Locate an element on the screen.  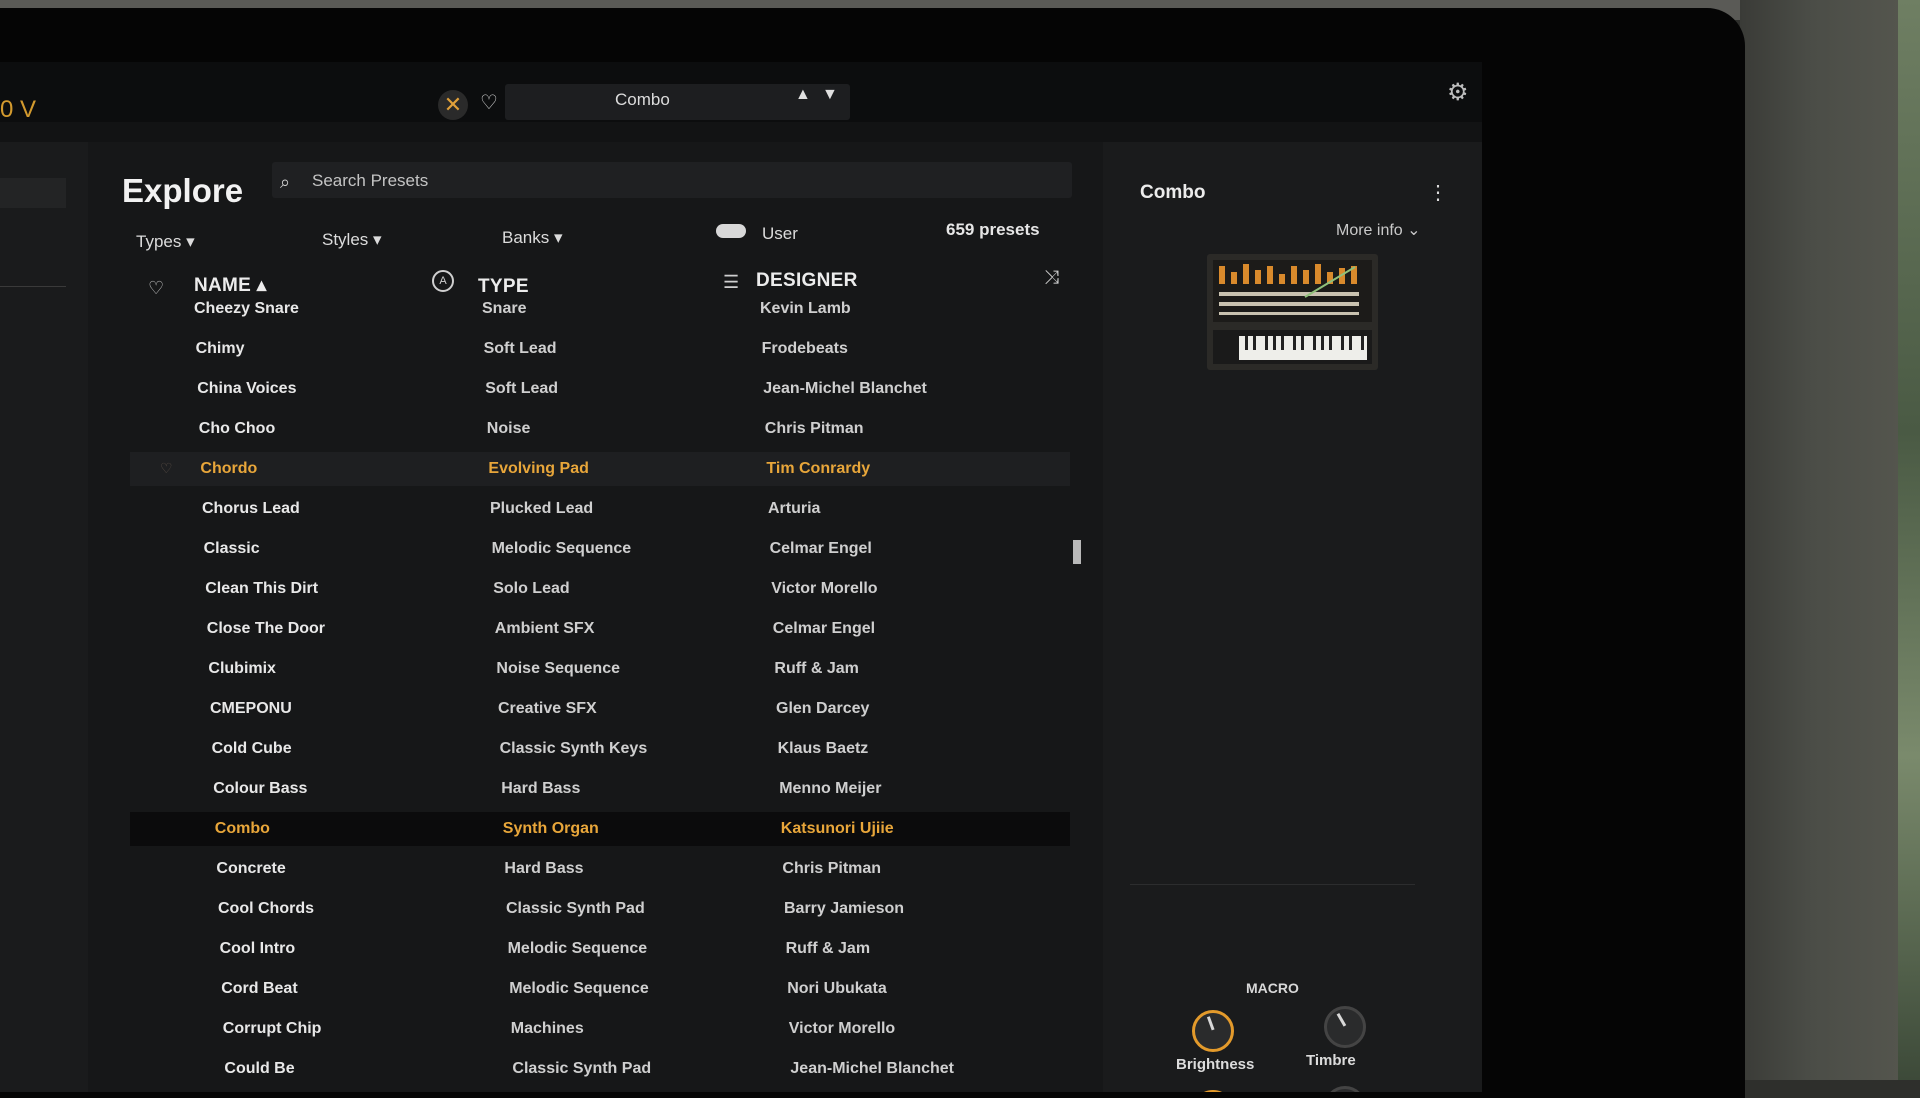
details-title: Combo is located at coordinates (1173, 192).